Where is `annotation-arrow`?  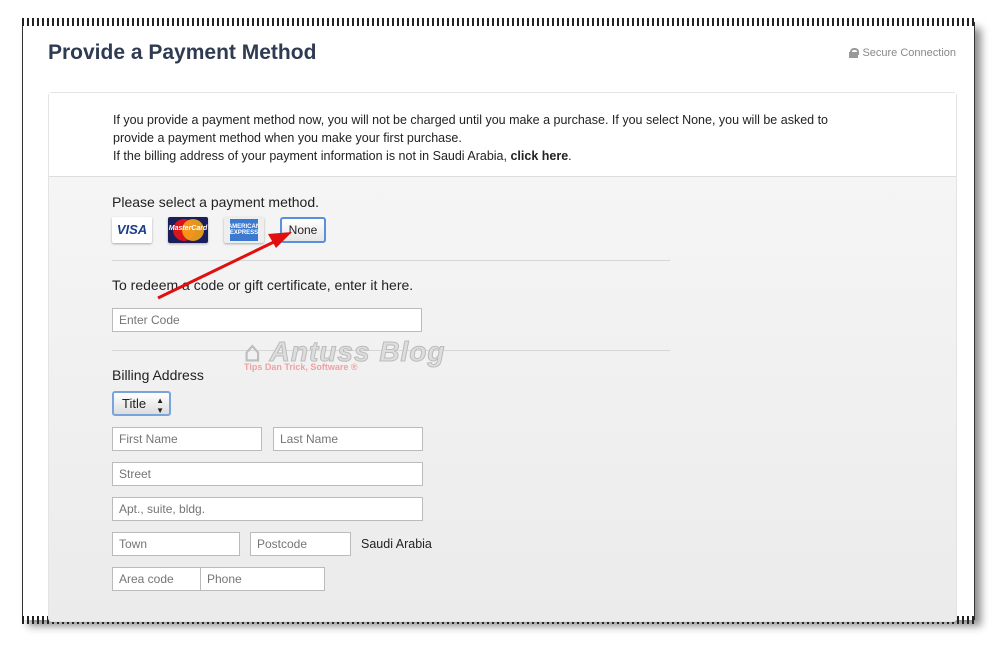 annotation-arrow is located at coordinates (224, 266).